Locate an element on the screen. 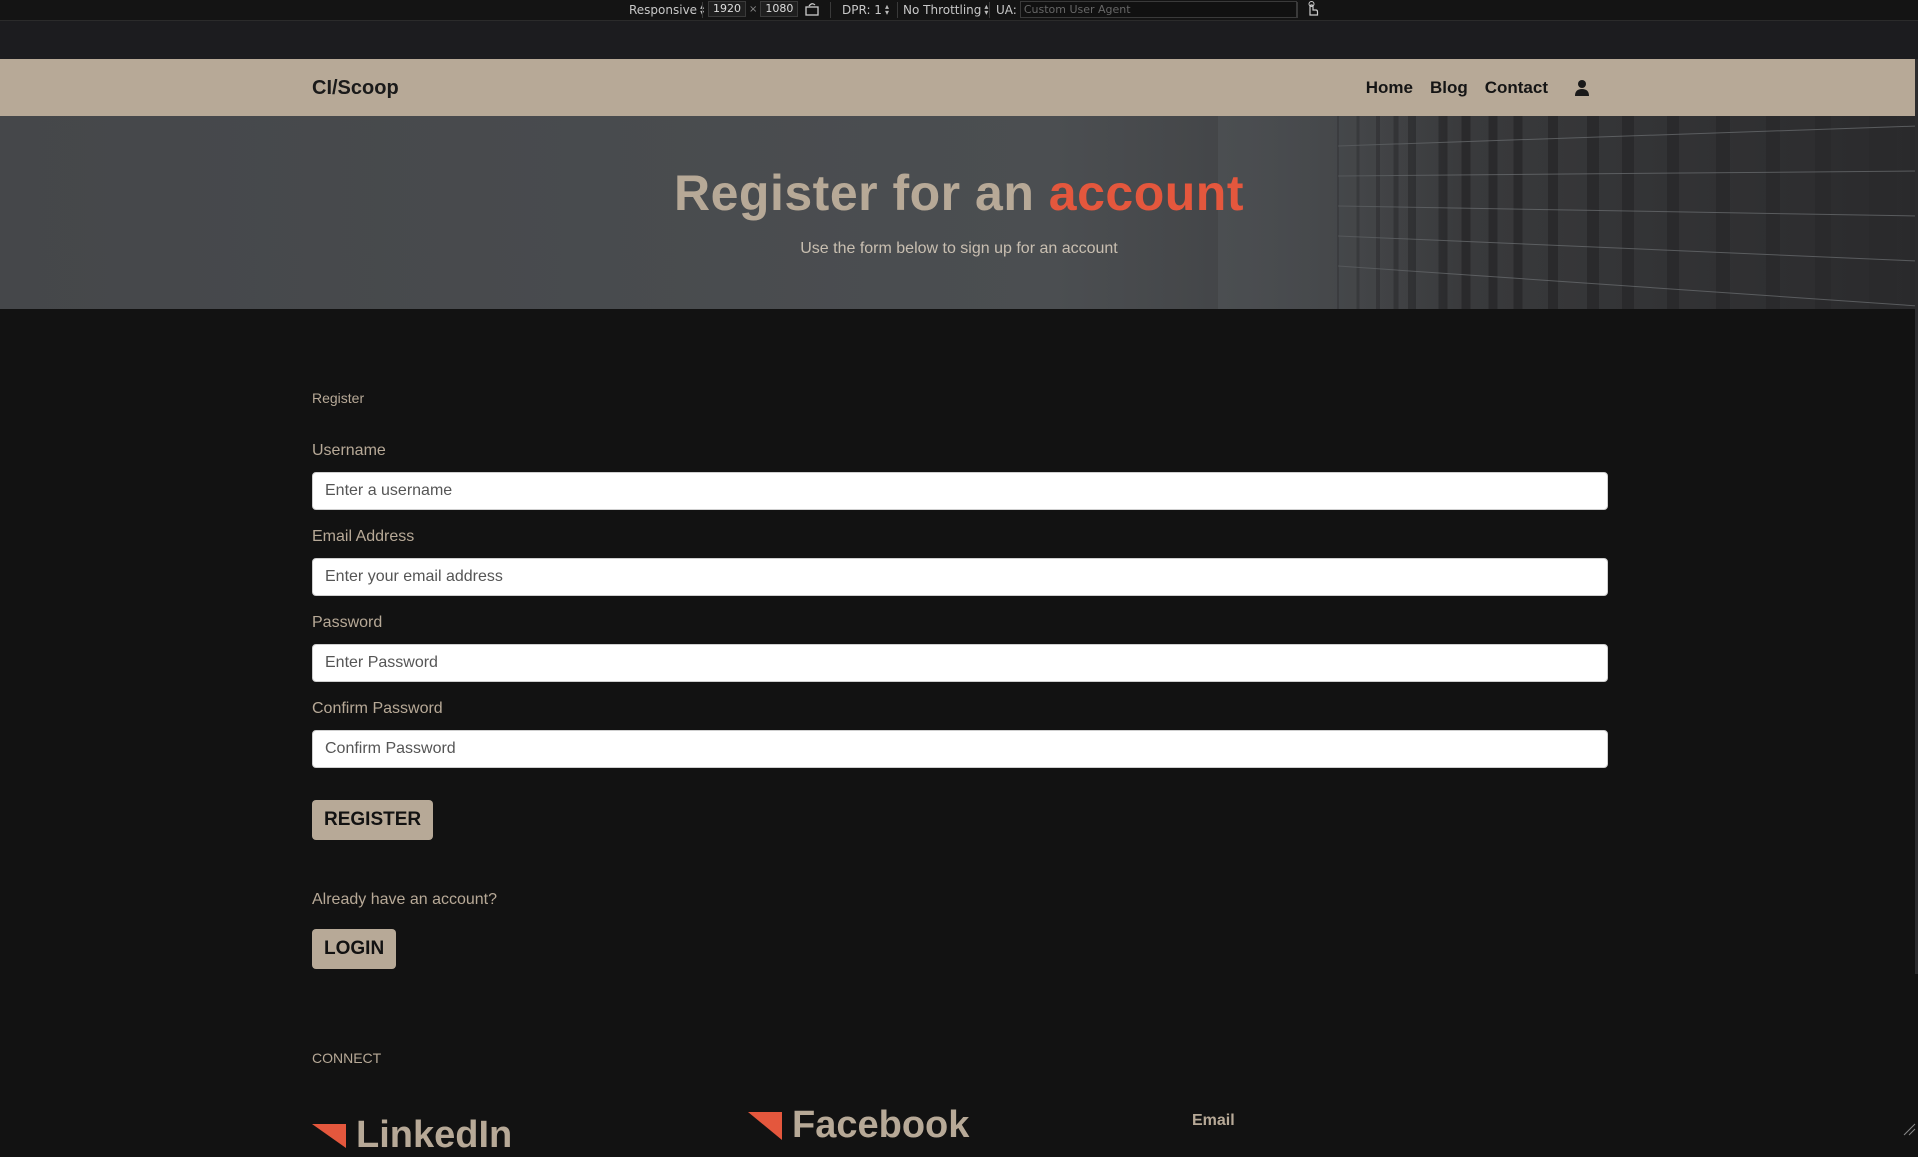  nav-link-home: Home is located at coordinates (1389, 88).